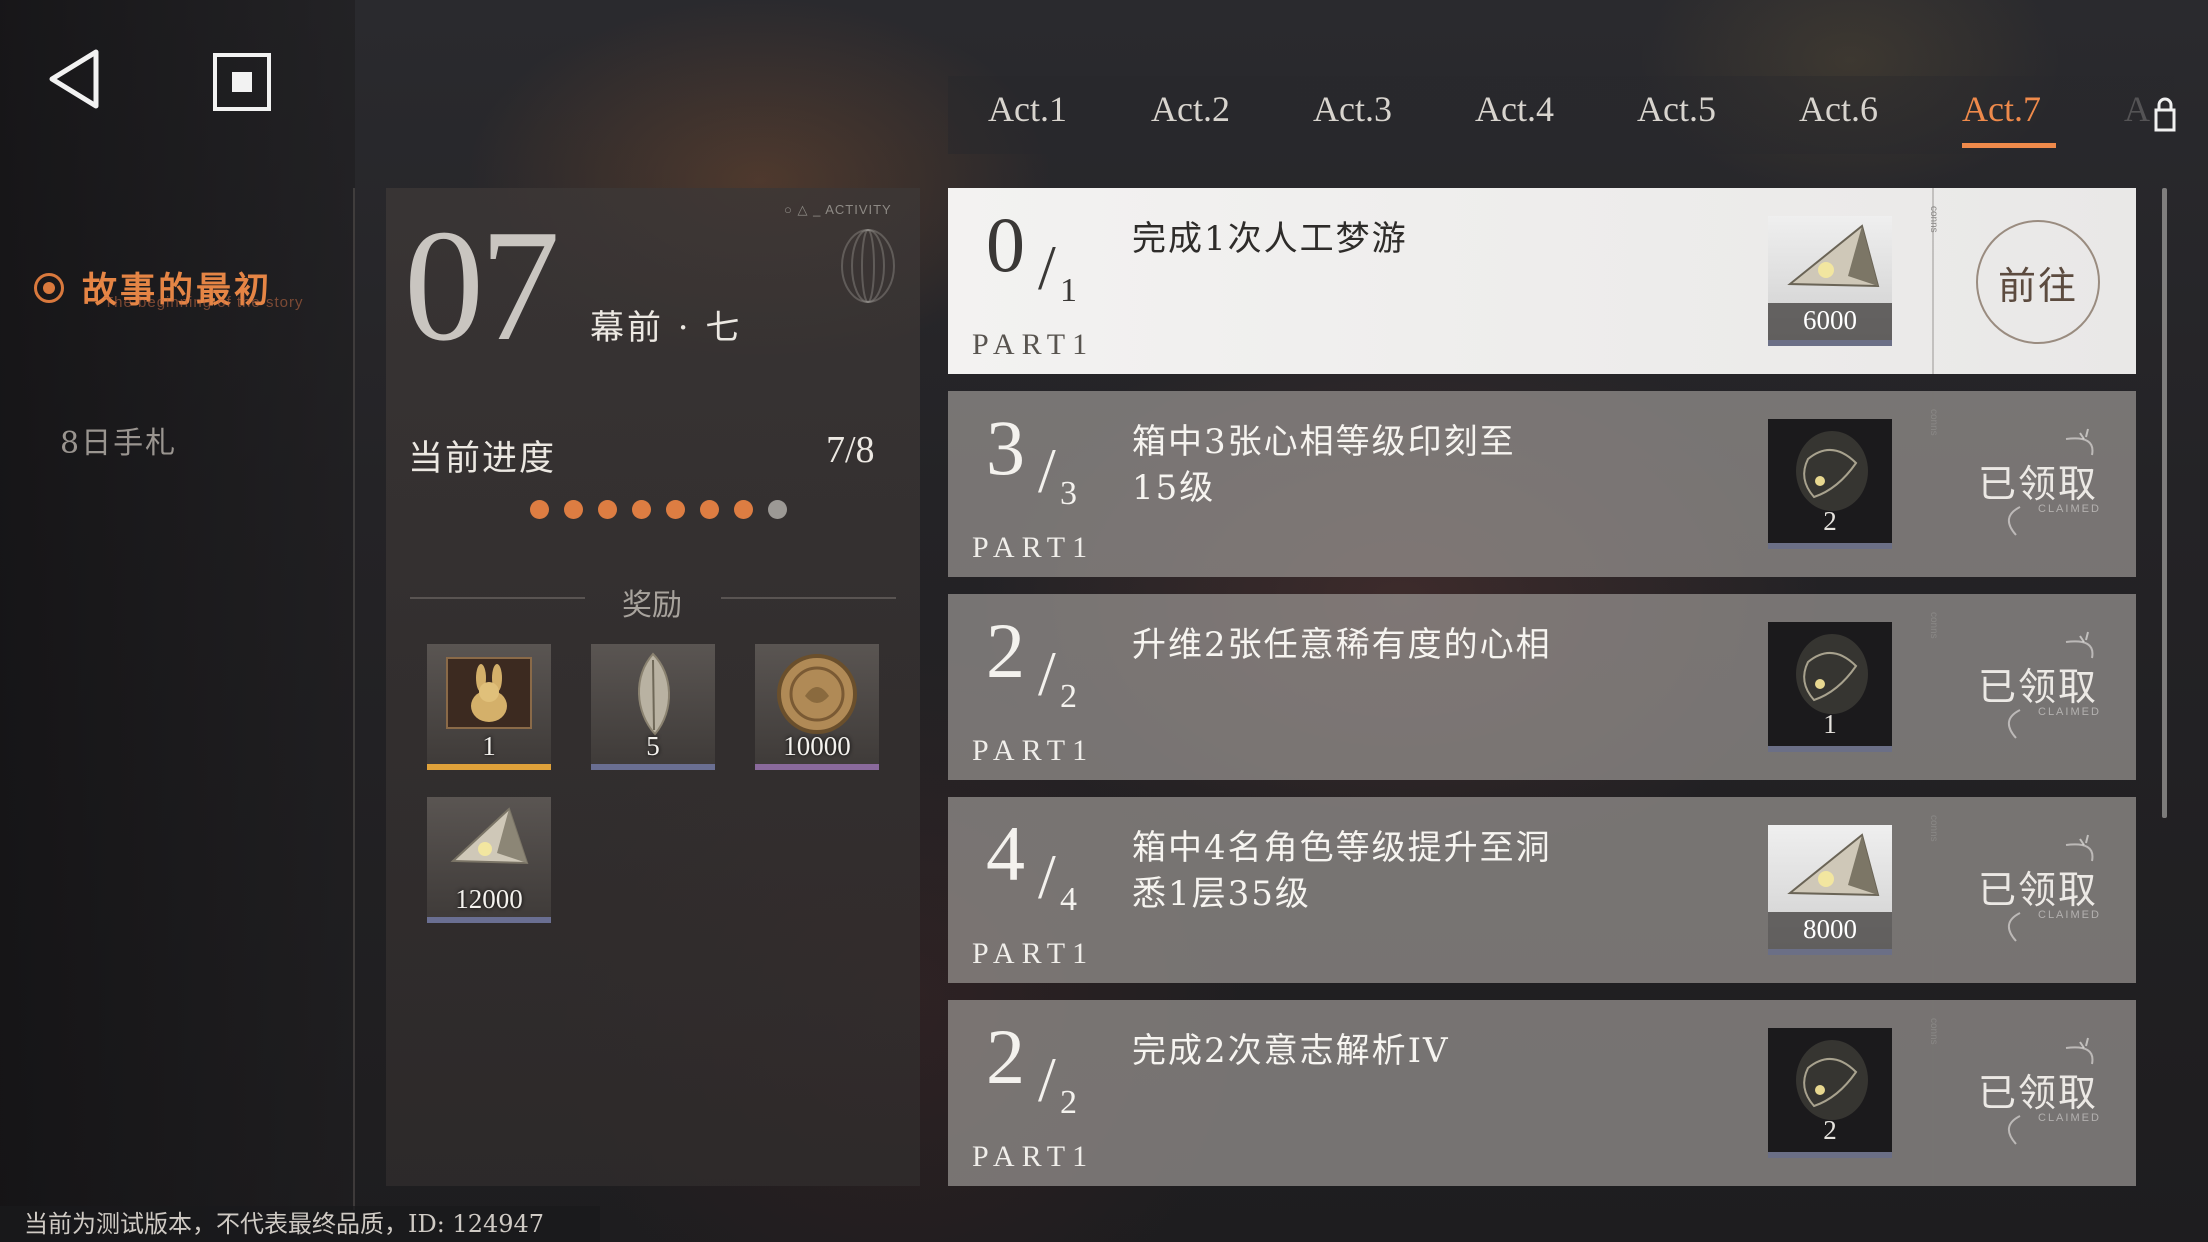 This screenshot has width=2208, height=1242. I want to click on sidebar-divider, so click(354, 699).